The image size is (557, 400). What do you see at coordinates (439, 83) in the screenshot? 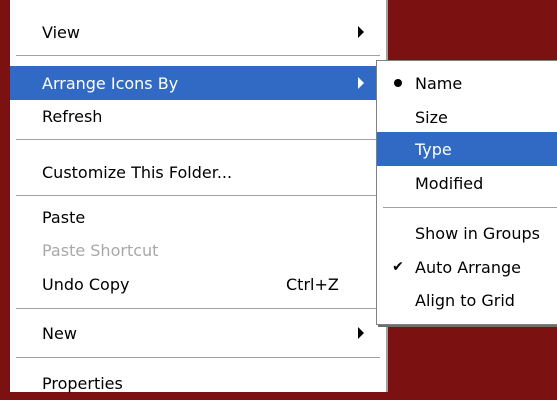
I see `menu-item-label: Name` at bounding box center [439, 83].